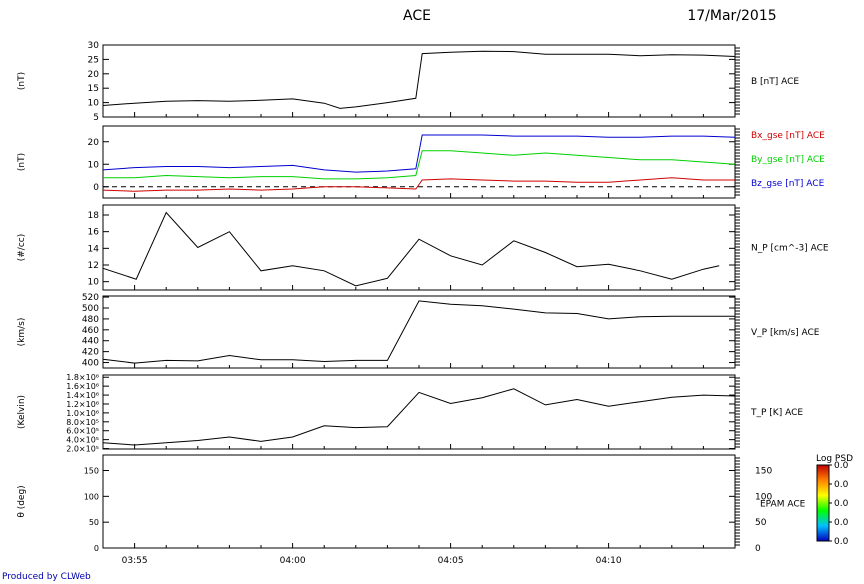  What do you see at coordinates (82, 395) in the screenshot?
I see `y-tick-label: 1.4×10⁶` at bounding box center [82, 395].